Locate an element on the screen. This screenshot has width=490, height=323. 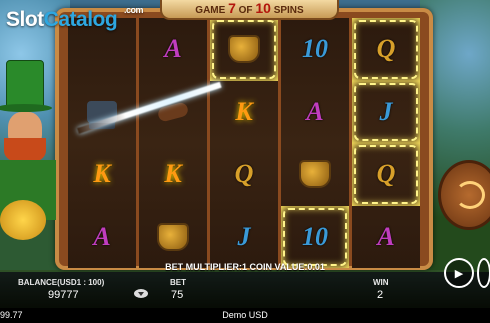
banner-total: 10 is located at coordinates (263, 8).